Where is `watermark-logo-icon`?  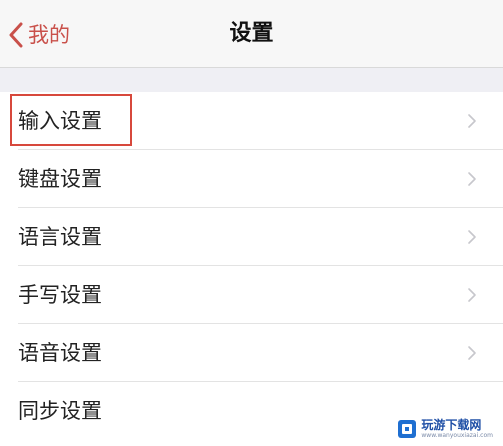
watermark-logo-icon is located at coordinates (407, 429).